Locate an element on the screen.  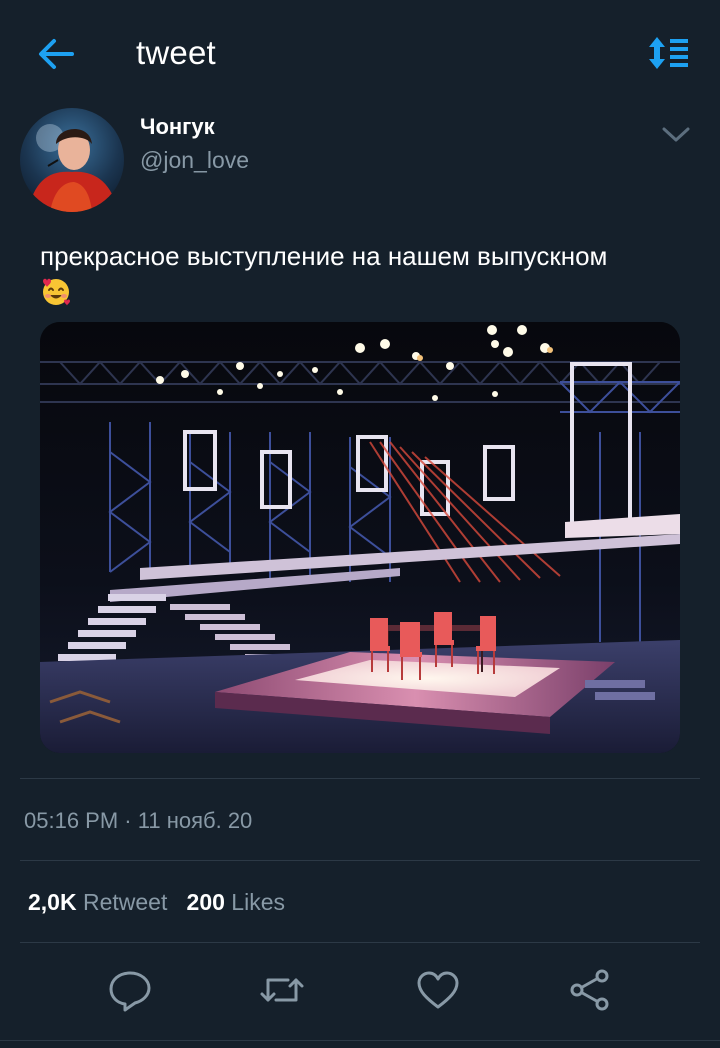
timestamp-time: 05:16 PM is located at coordinates (71, 820).